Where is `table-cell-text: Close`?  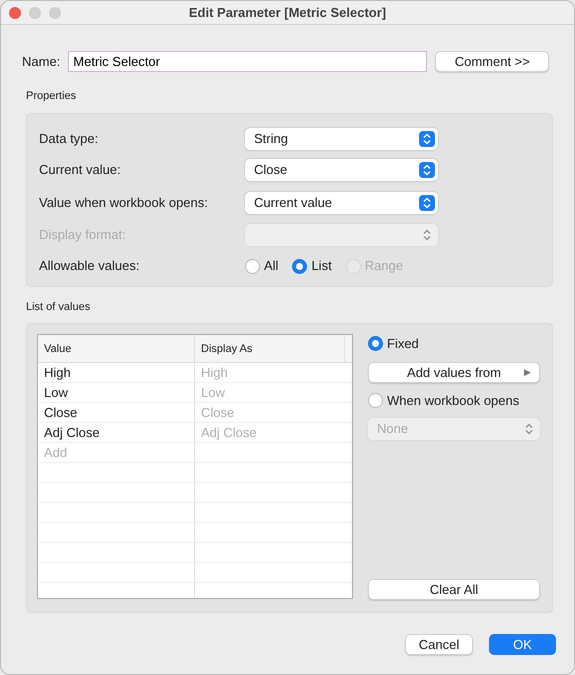 table-cell-text: Close is located at coordinates (218, 413).